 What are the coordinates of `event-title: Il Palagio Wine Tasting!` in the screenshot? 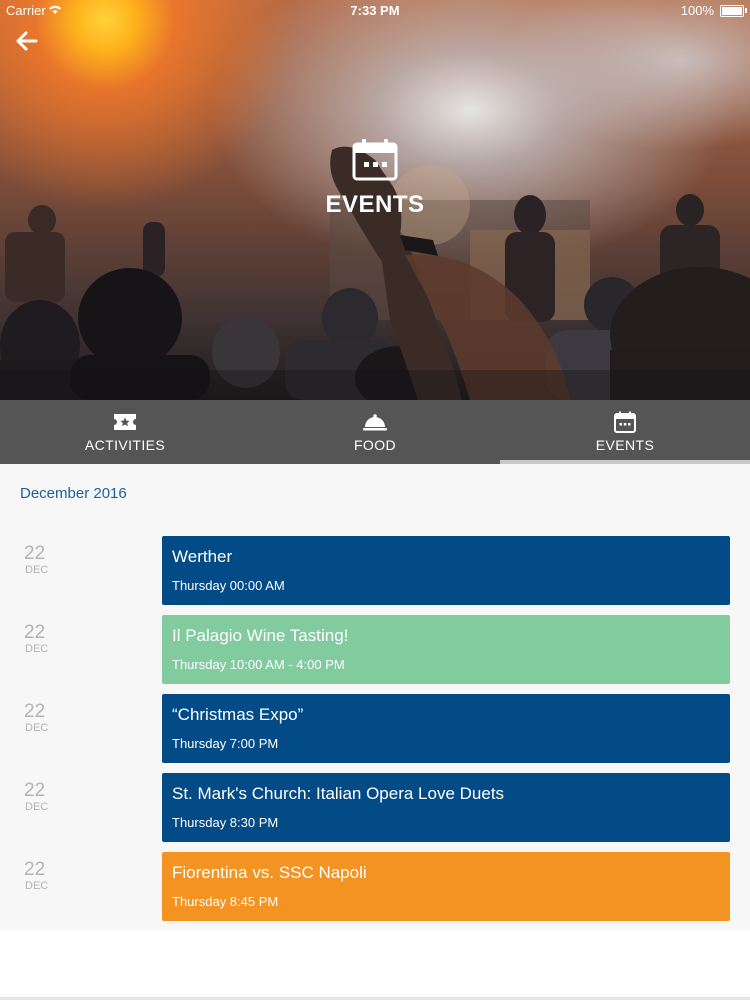 It's located at (260, 635).